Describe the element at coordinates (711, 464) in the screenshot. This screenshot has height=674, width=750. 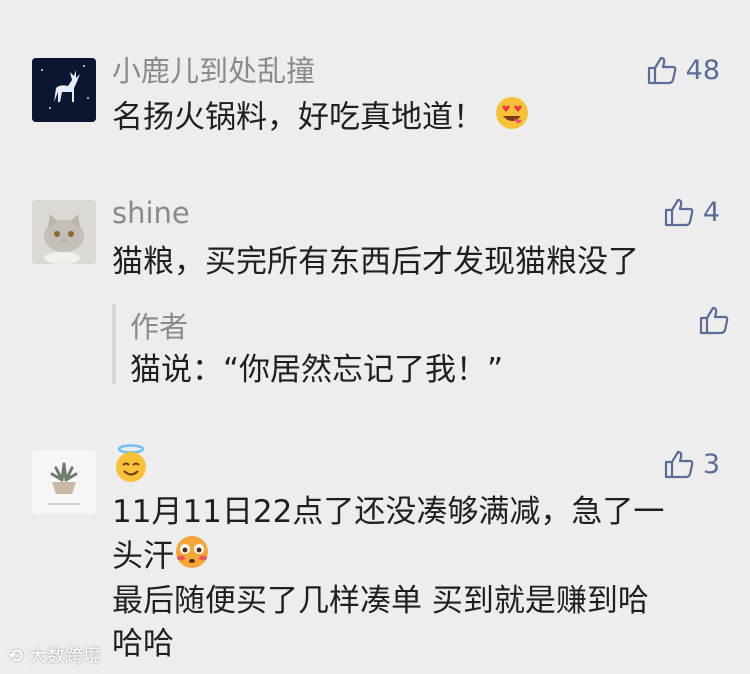
I see `like-count: 3` at that location.